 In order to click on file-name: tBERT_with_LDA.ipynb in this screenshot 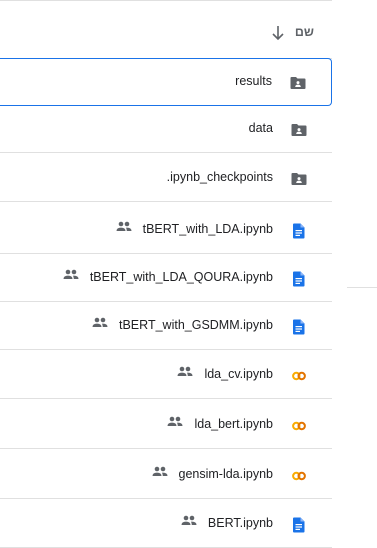, I will do `click(207, 229)`.